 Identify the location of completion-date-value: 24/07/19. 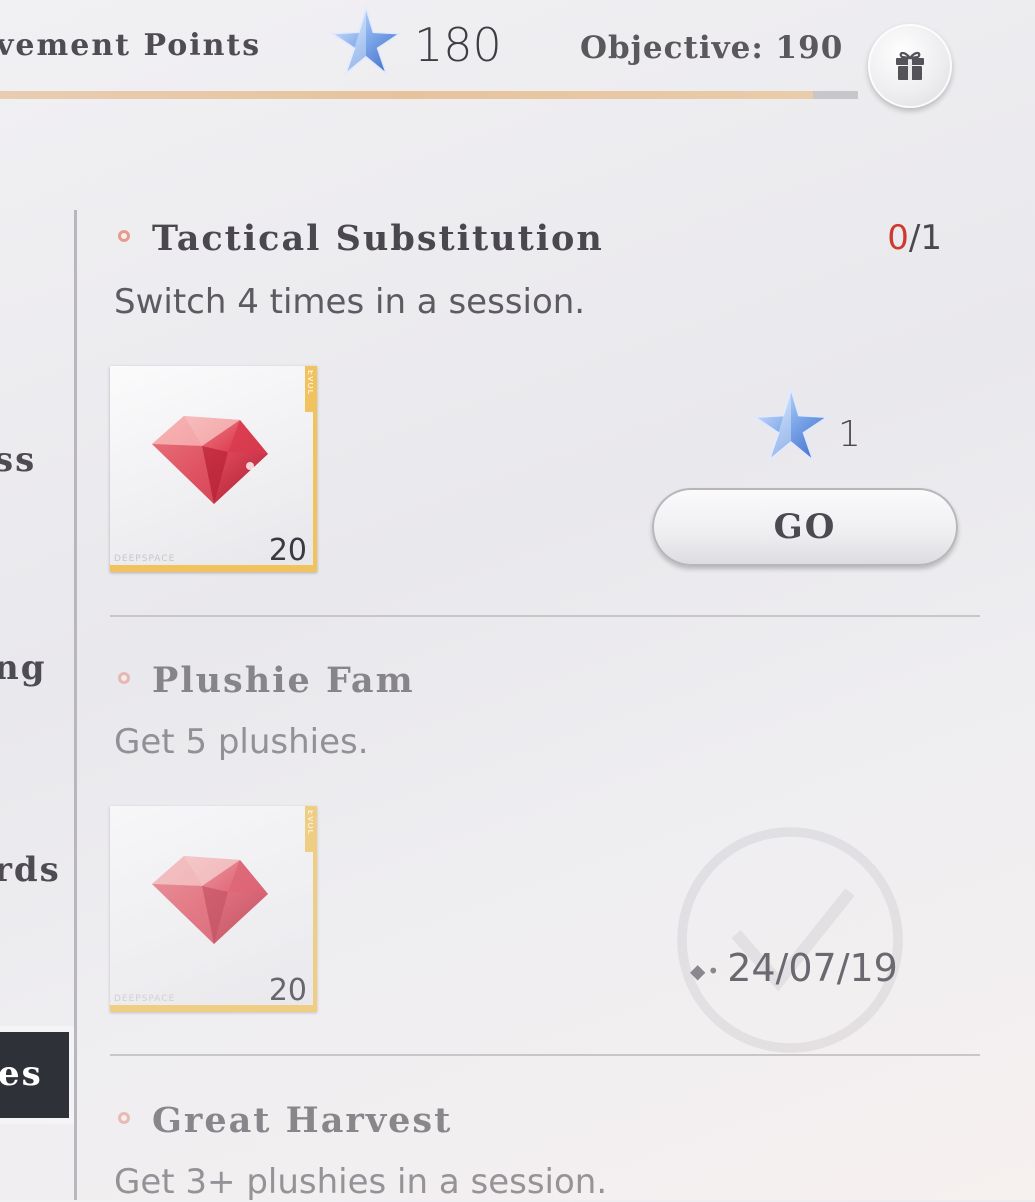
(812, 968).